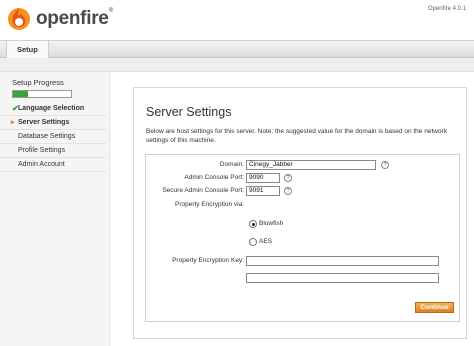  I want to click on tab-setup: Setup, so click(27, 49).